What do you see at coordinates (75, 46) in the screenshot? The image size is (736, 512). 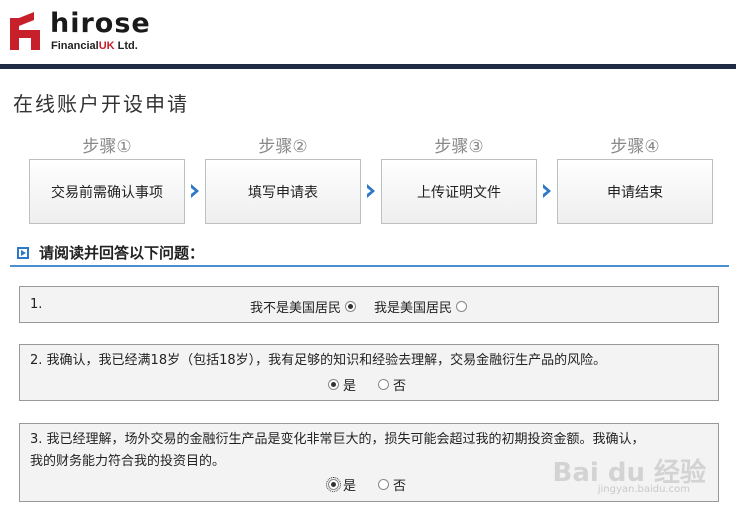 I see `brand-sub-prefix: Financial` at bounding box center [75, 46].